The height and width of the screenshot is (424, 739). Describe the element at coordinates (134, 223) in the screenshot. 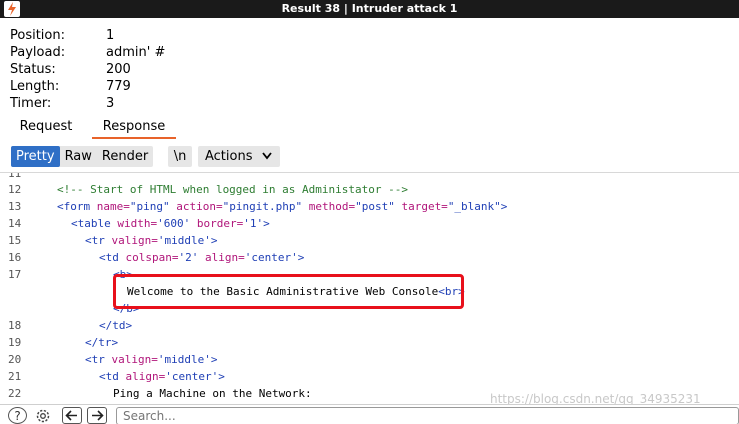

I see `code-token: width=` at that location.